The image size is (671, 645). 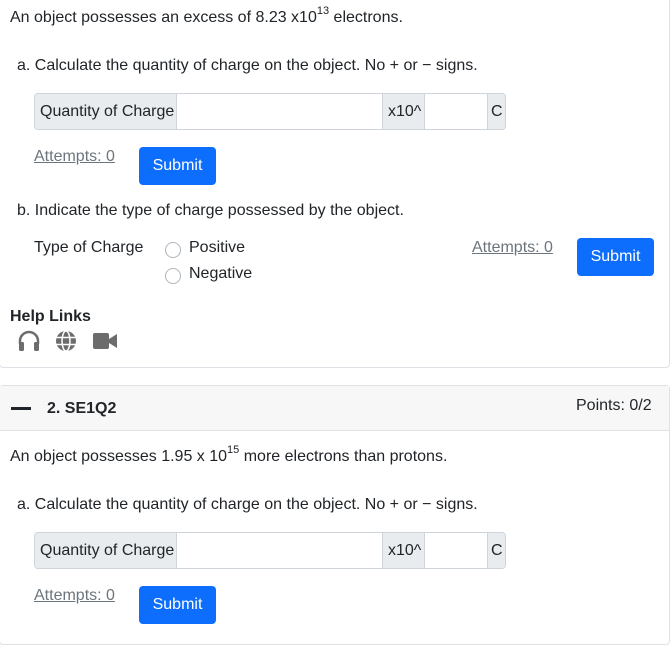 I want to click on radio-negative, so click(x=173, y=276).